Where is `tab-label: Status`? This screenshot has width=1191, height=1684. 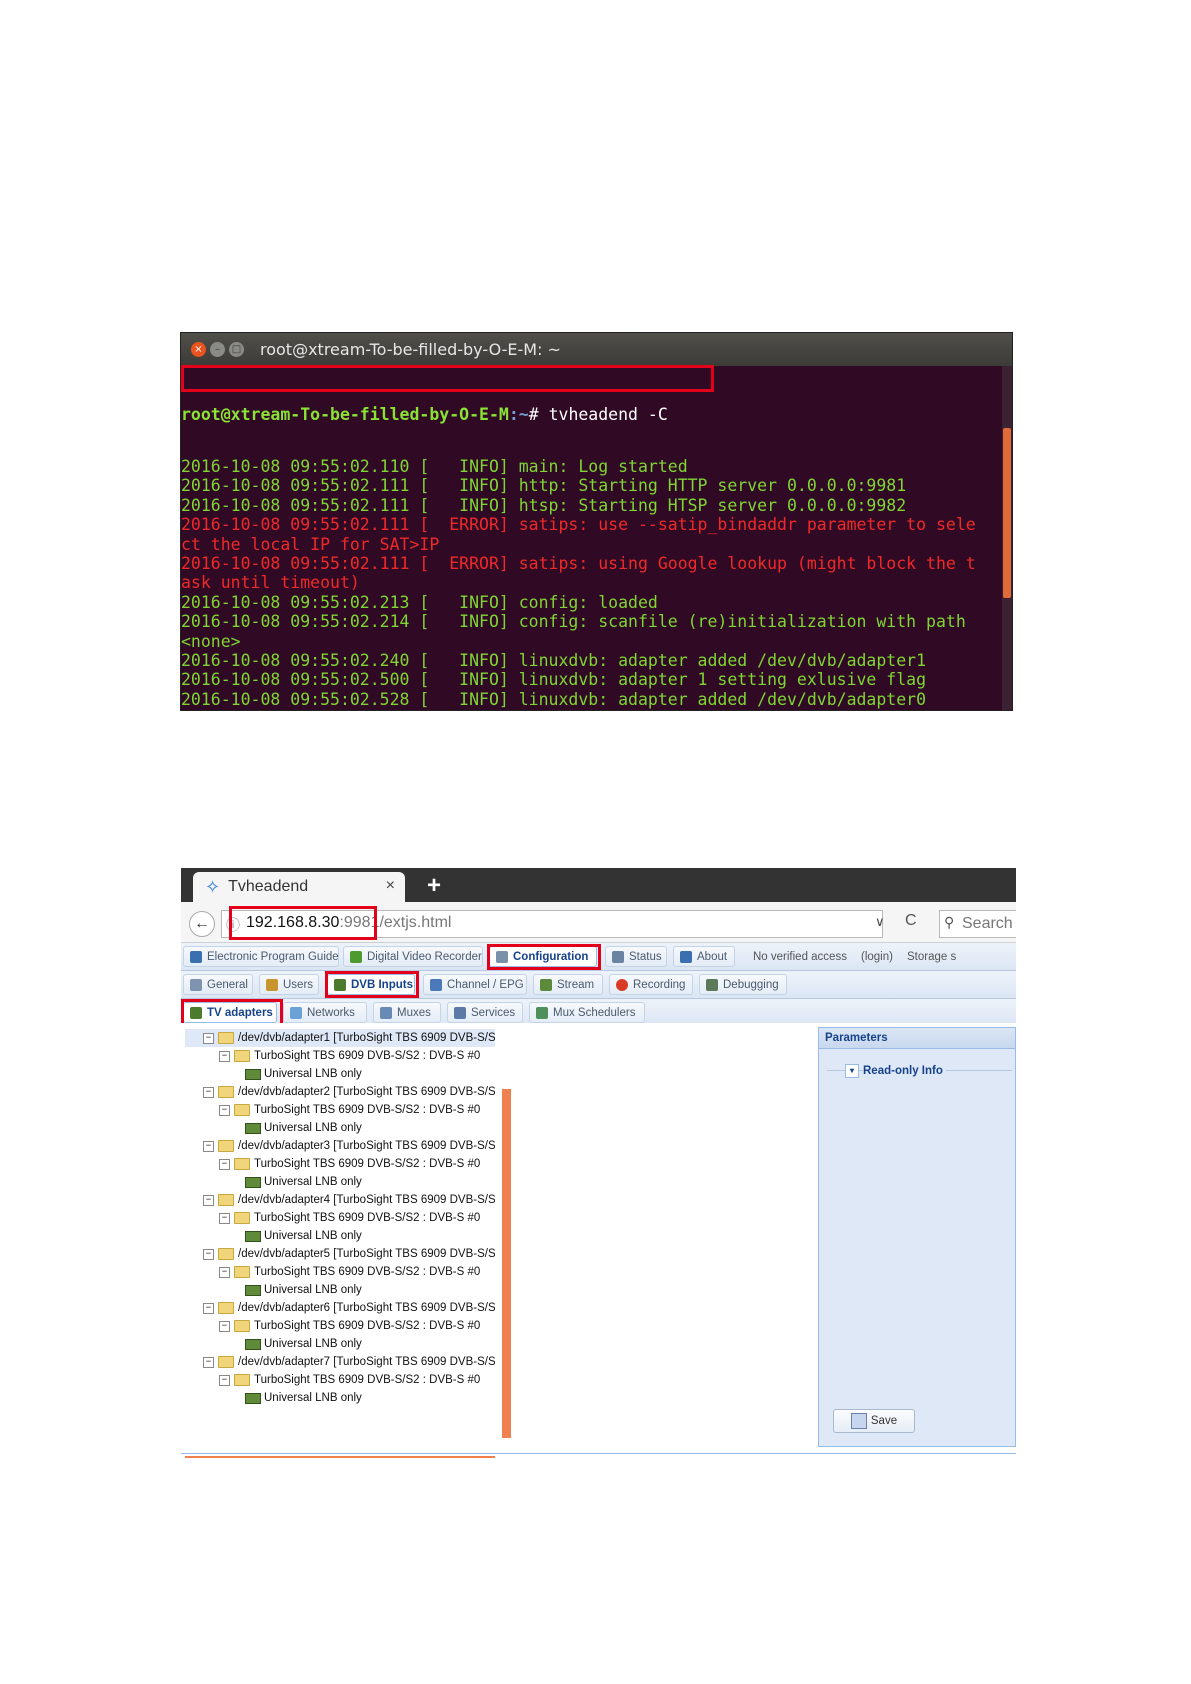
tab-label: Status is located at coordinates (645, 956).